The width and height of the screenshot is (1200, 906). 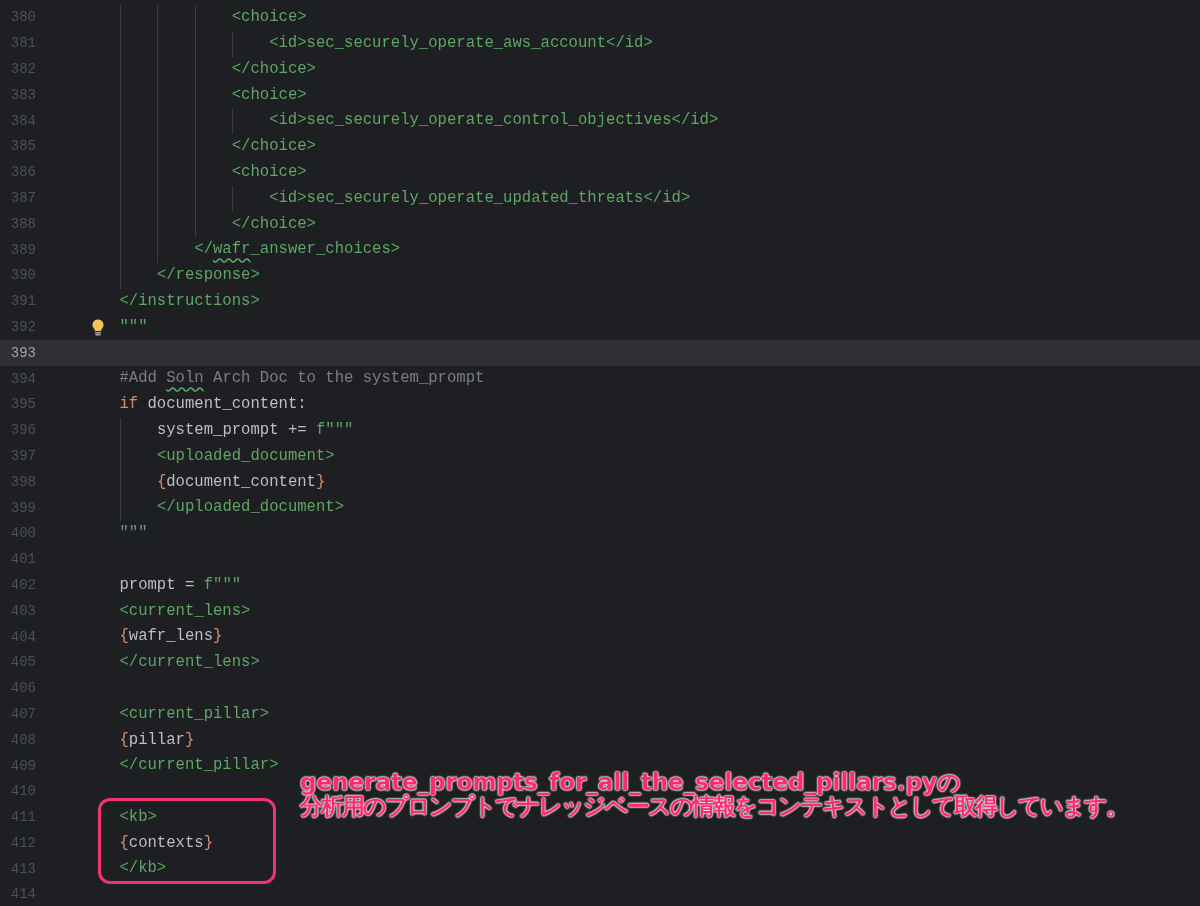 I want to click on code-text: wafr_lens, so click(x=171, y=636).